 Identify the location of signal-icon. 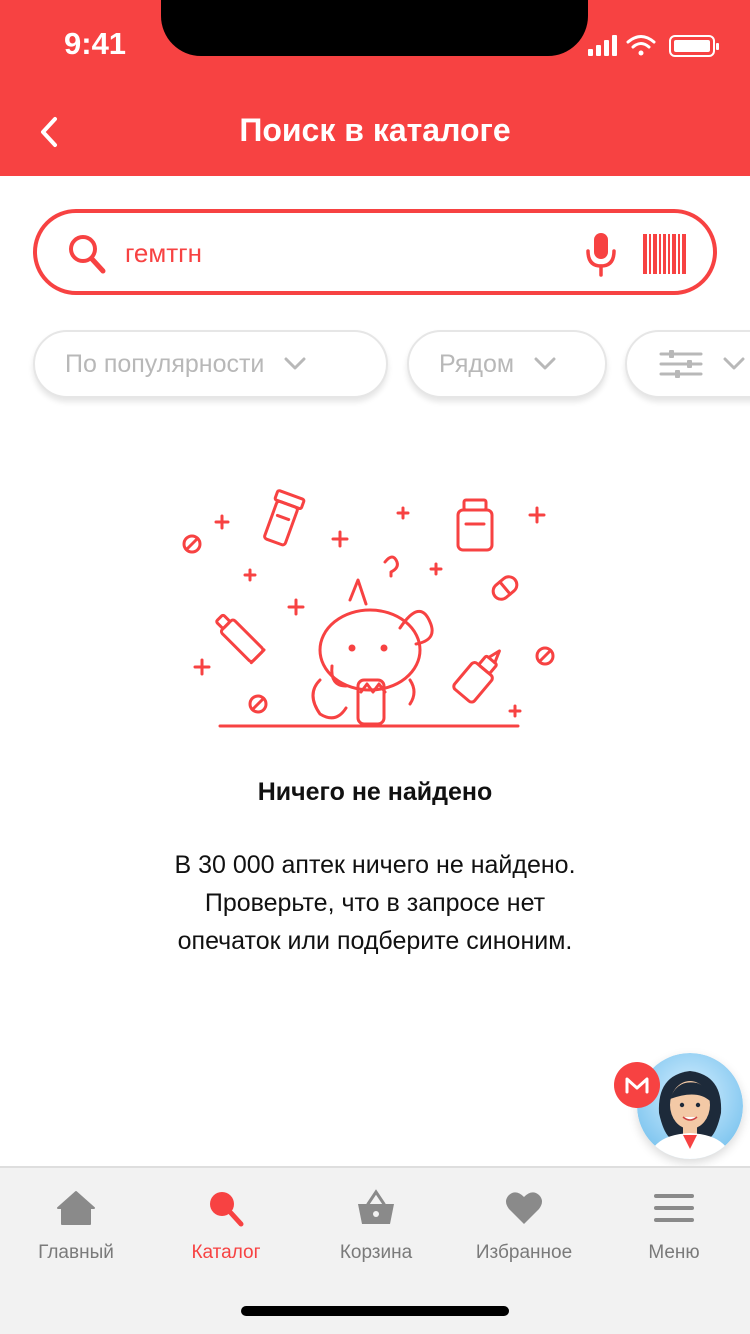
(602, 45).